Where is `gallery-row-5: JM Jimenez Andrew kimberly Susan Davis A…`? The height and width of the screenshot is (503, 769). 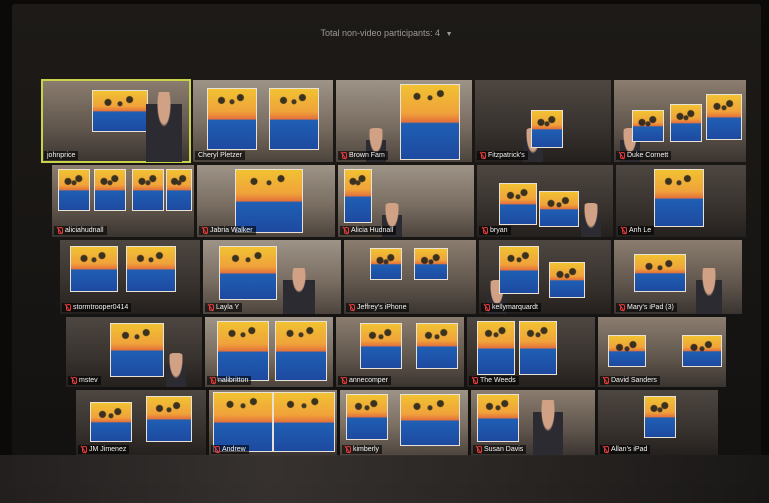
gallery-row-5: JM Jimenez Andrew kimberly Susan Davis A… is located at coordinates (397, 423).